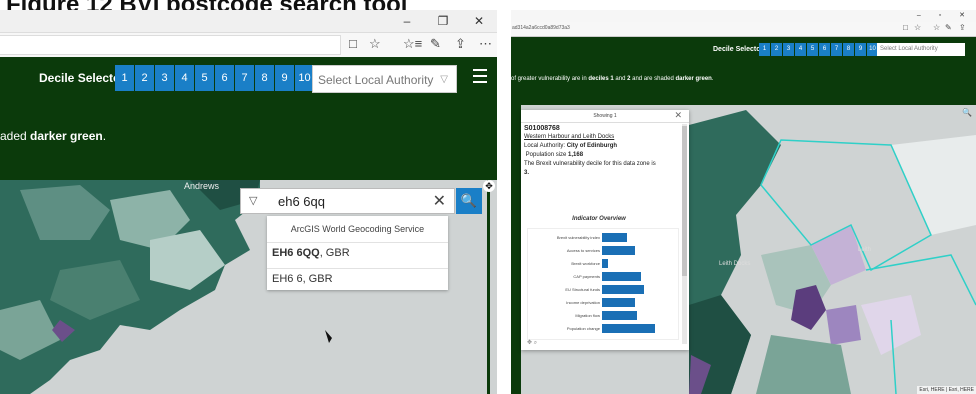 Image resolution: width=976 pixels, height=394 pixels. What do you see at coordinates (936, 27) in the screenshot?
I see `favorites-list-icon: ☆` at bounding box center [936, 27].